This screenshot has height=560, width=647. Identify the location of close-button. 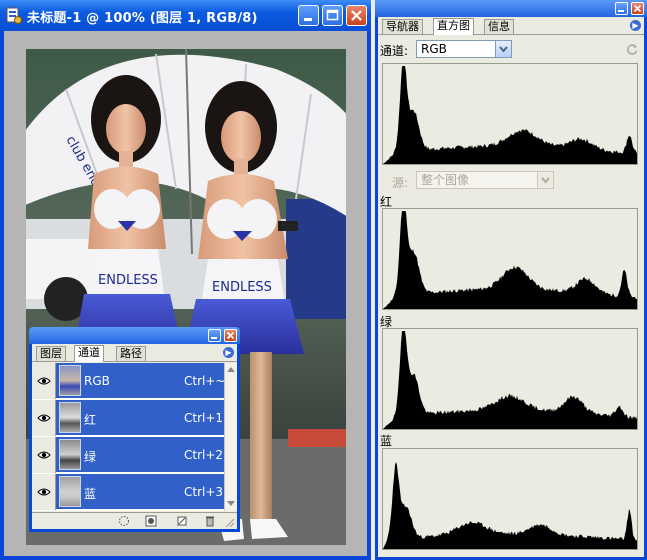
(356, 15).